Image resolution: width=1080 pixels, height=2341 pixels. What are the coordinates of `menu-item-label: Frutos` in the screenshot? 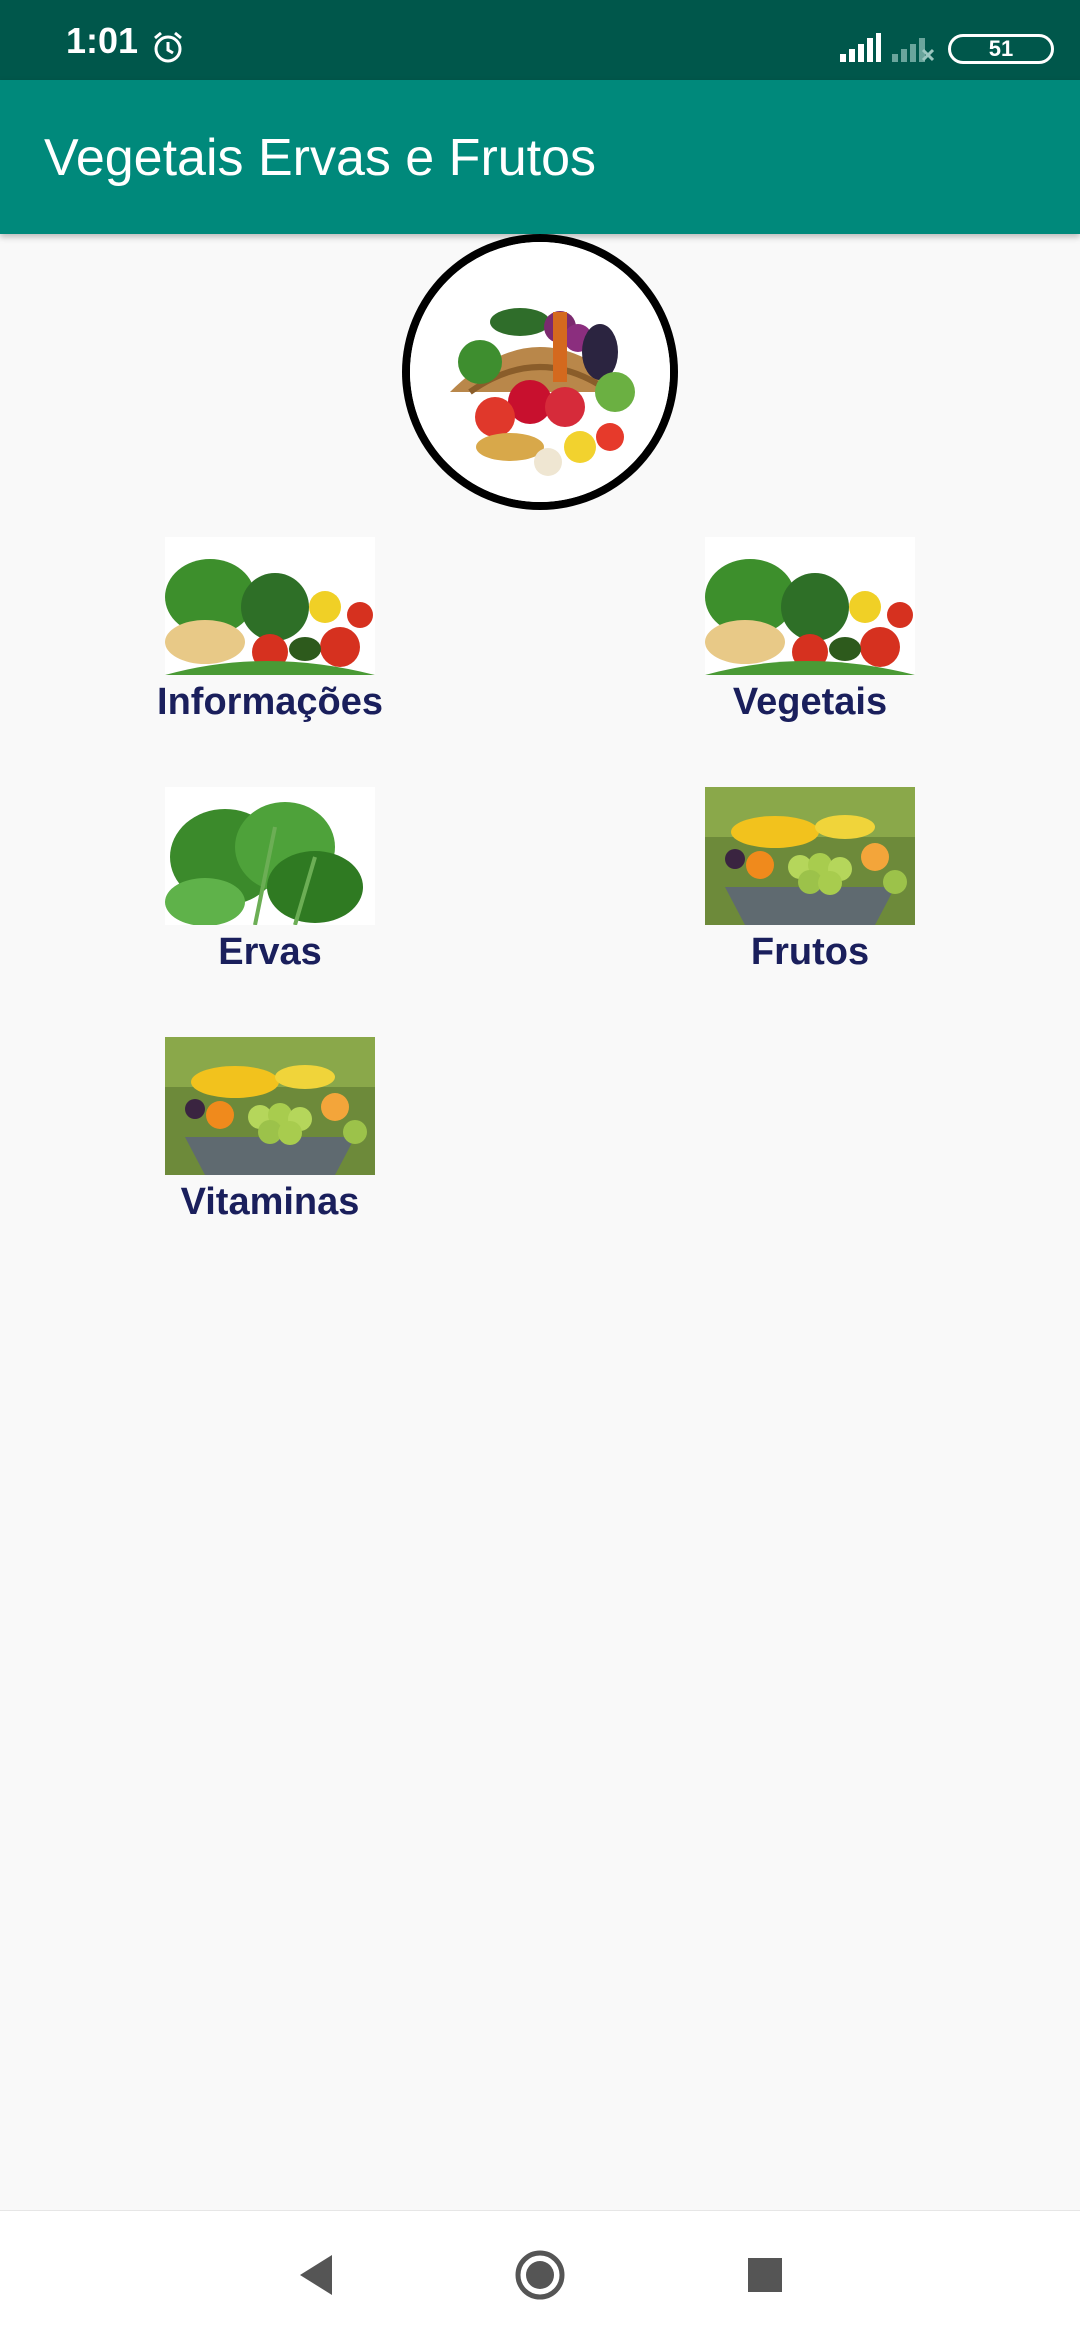 It's located at (810, 952).